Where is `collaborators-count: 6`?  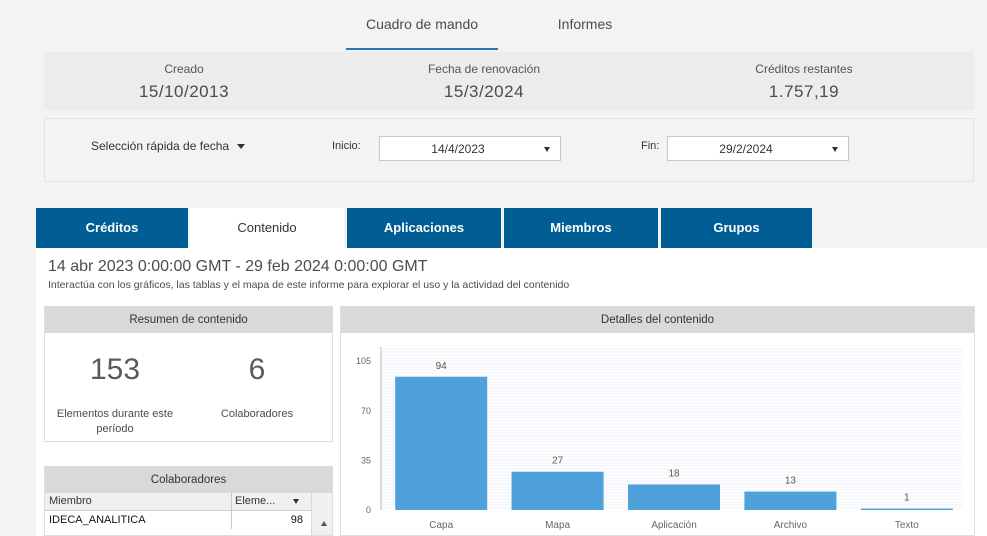
collaborators-count: 6 is located at coordinates (257, 369).